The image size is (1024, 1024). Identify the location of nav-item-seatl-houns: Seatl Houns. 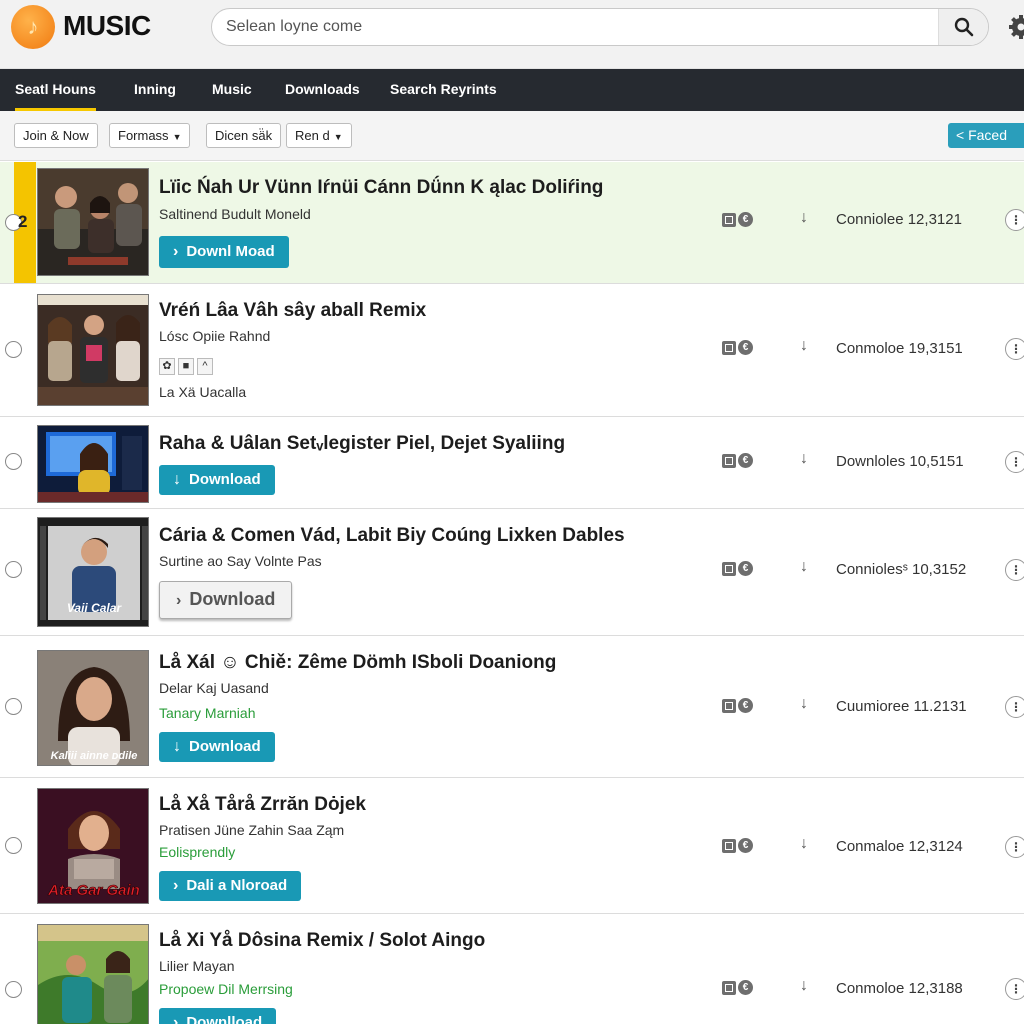
(55, 90).